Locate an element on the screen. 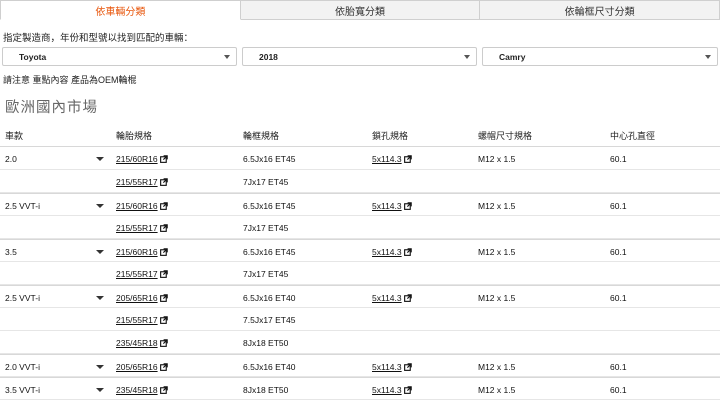 The image size is (720, 413). header-trim: 車款 is located at coordinates (14, 136).